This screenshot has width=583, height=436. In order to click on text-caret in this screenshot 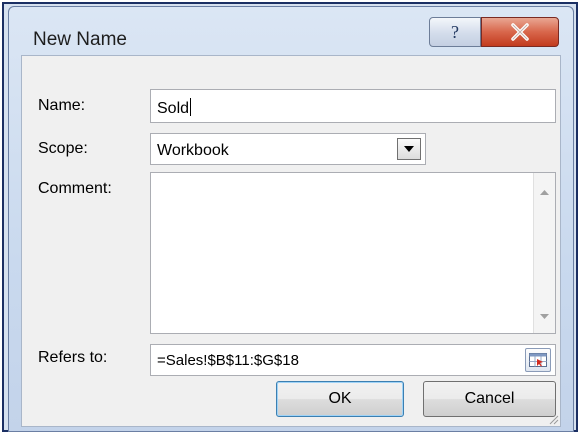, I will do `click(191, 107)`.